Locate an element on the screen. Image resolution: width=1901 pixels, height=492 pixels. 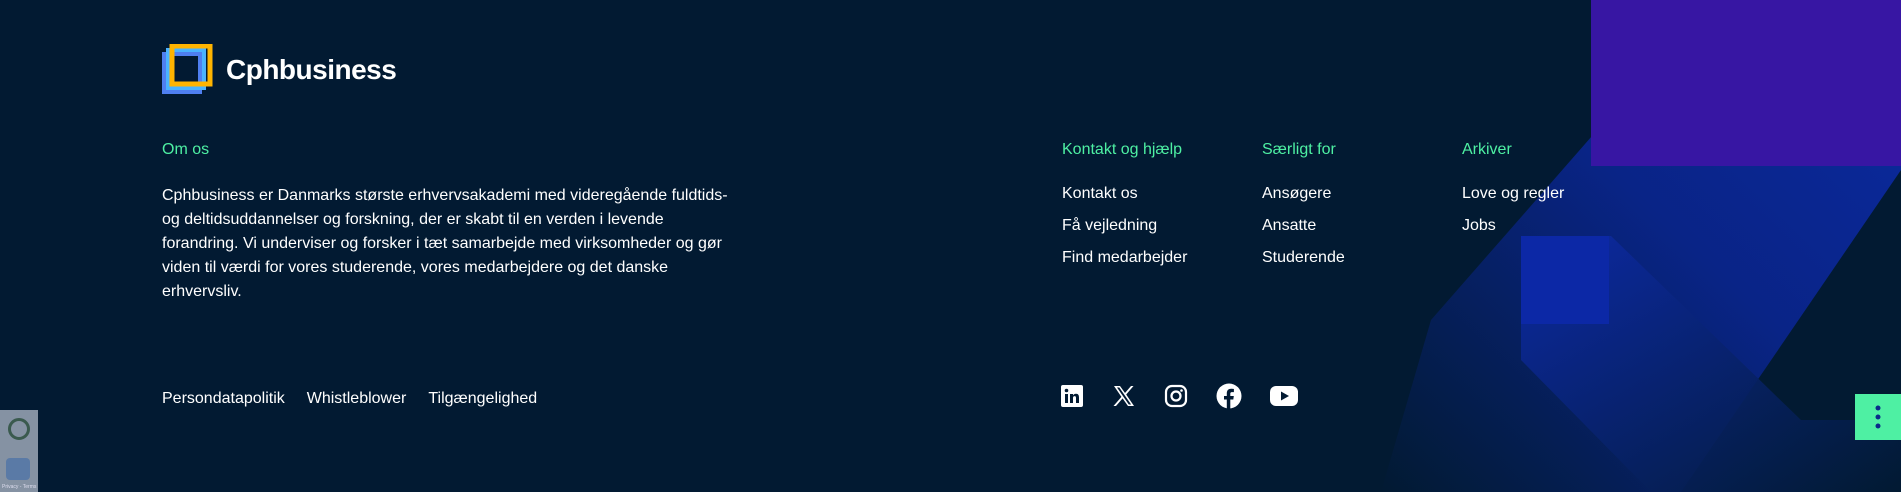
accessibility-link: Tilgængelighed is located at coordinates (482, 399).